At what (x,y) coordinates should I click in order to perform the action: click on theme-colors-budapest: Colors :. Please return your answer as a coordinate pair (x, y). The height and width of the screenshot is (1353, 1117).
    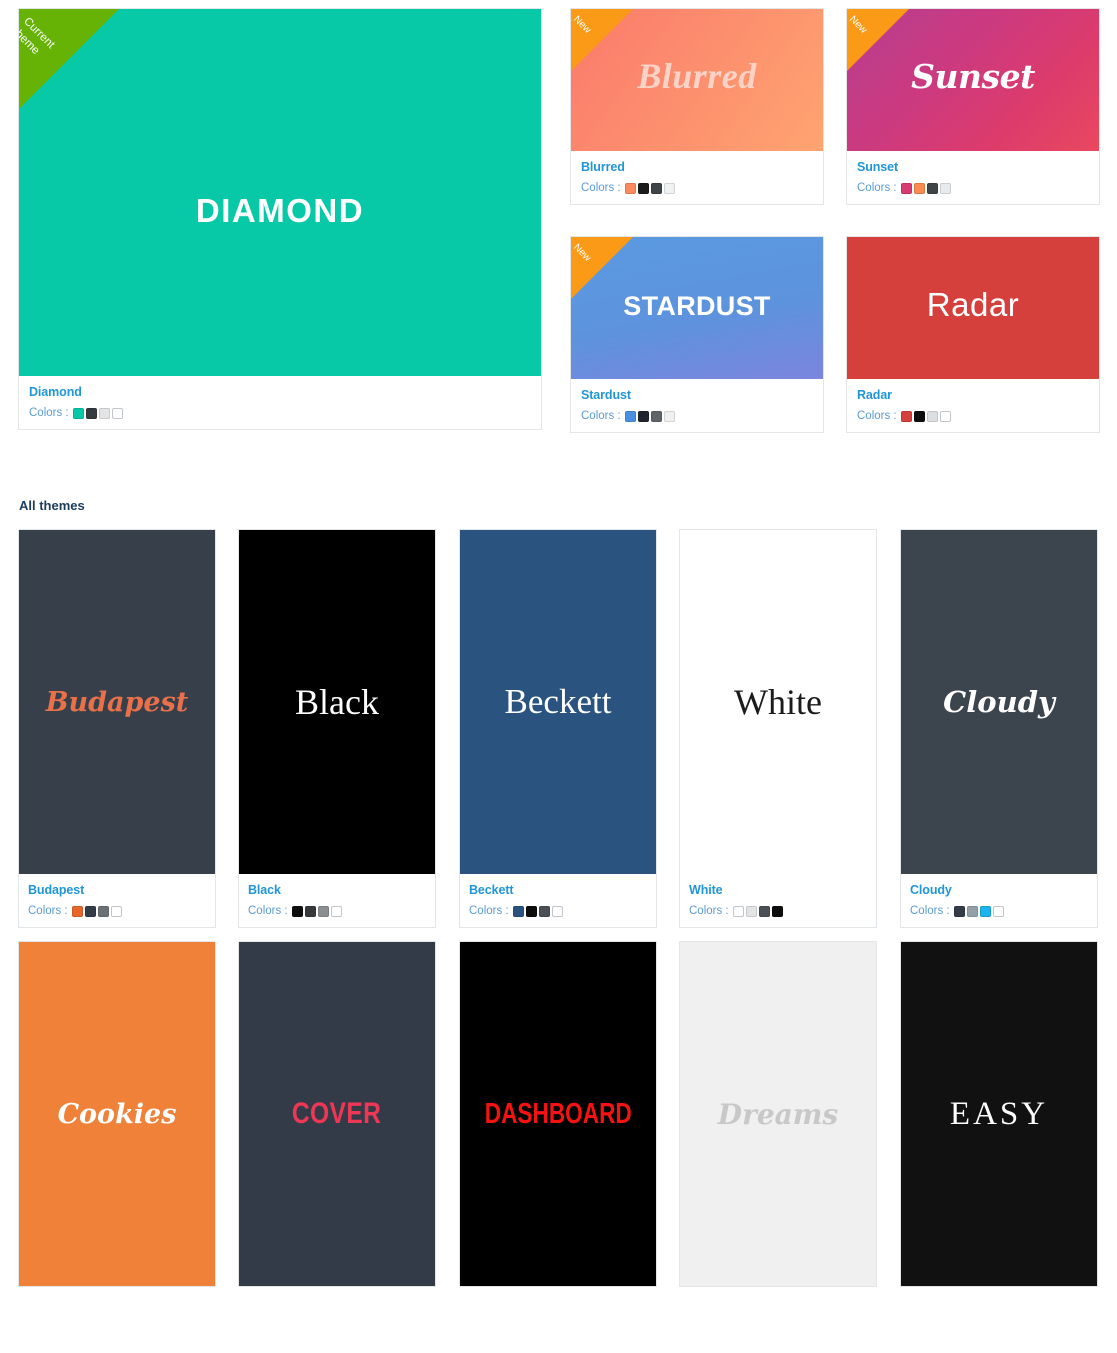
    Looking at the image, I should click on (117, 911).